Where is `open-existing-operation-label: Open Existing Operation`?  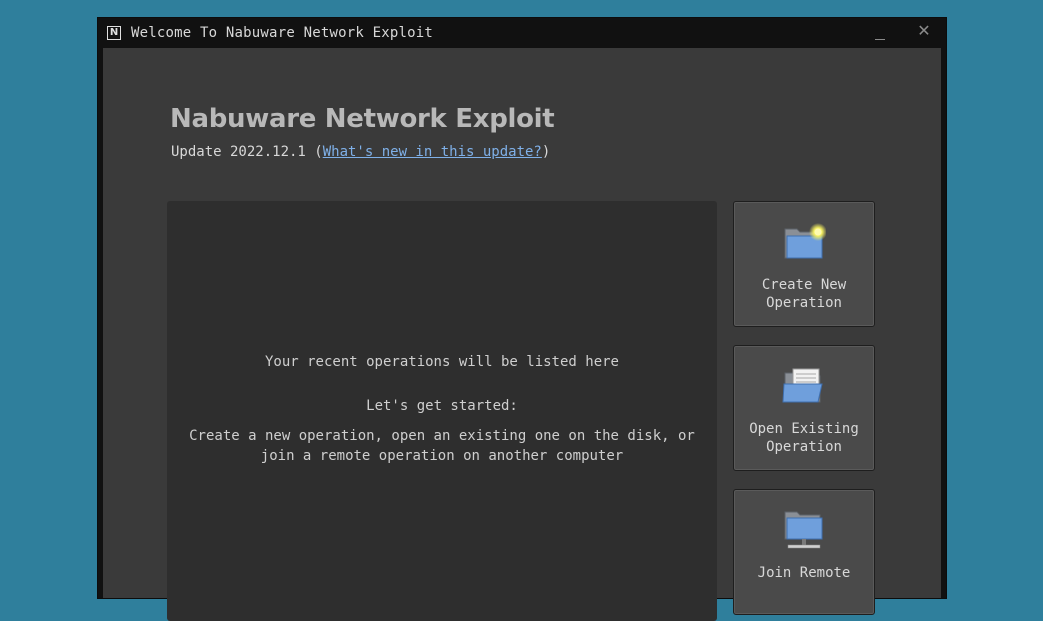
open-existing-operation-label: Open Existing Operation is located at coordinates (804, 438).